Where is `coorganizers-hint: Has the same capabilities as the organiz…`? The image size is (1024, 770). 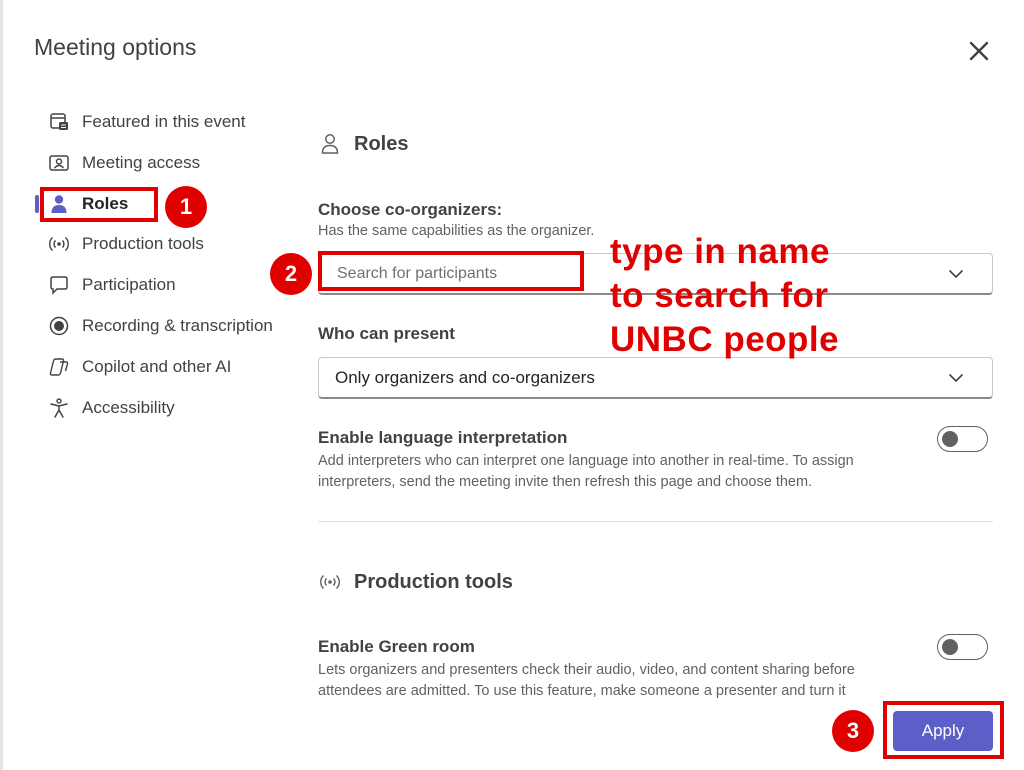
coorganizers-hint: Has the same capabilities as the organiz… is located at coordinates (456, 231).